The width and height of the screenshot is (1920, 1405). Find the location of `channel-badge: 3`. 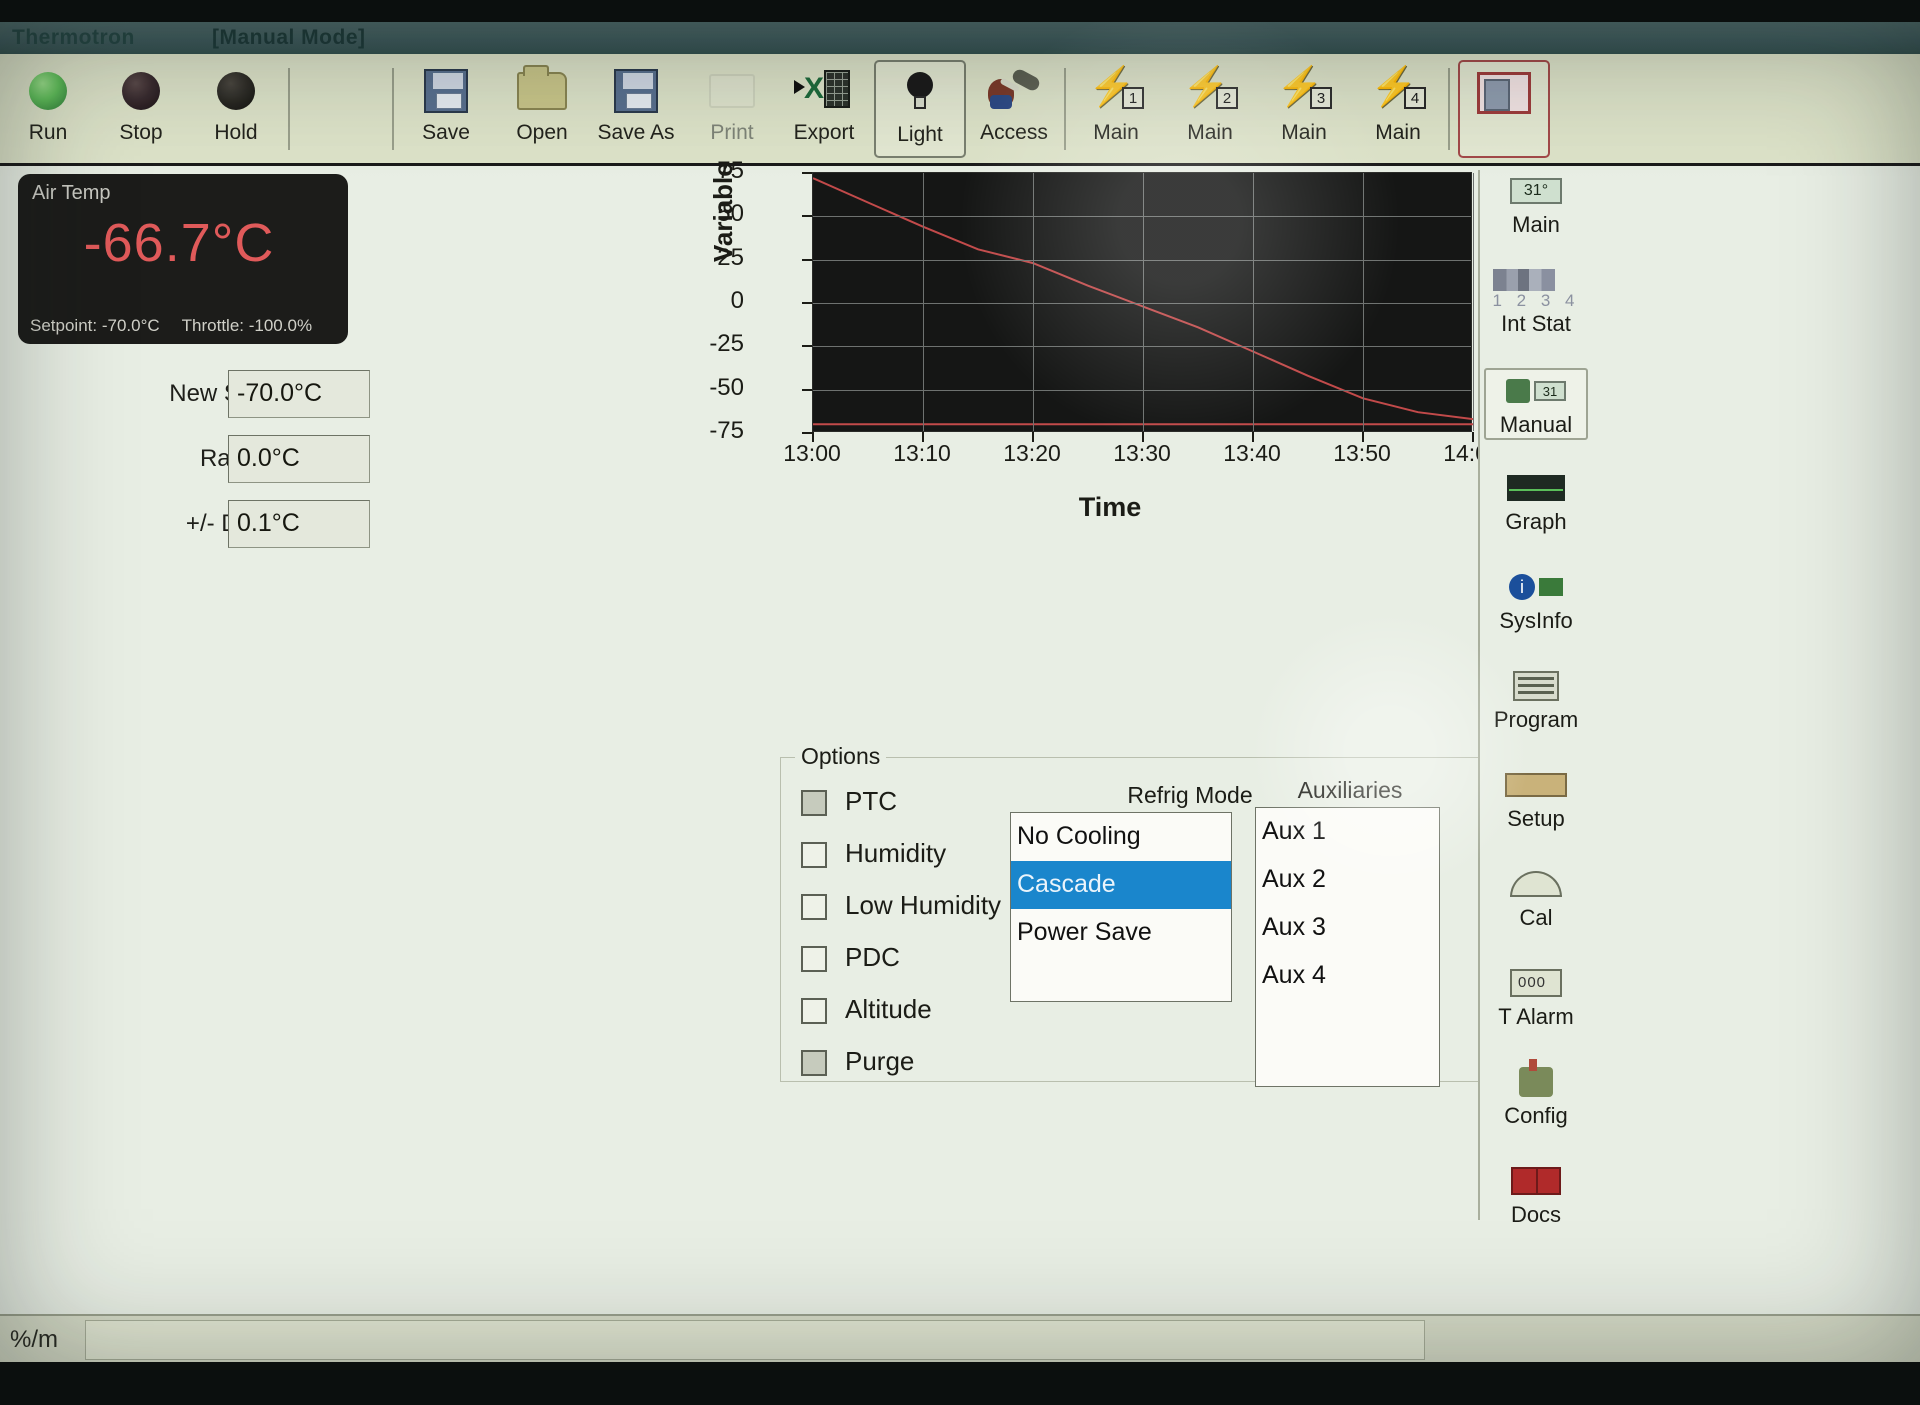

channel-badge: 3 is located at coordinates (1321, 98).